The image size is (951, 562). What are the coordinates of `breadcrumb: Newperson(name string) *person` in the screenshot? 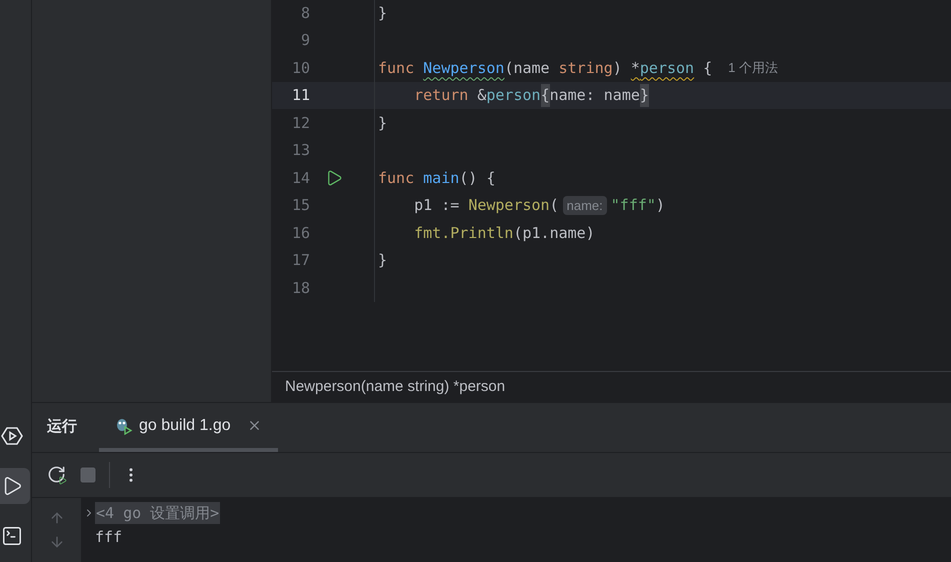 It's located at (395, 387).